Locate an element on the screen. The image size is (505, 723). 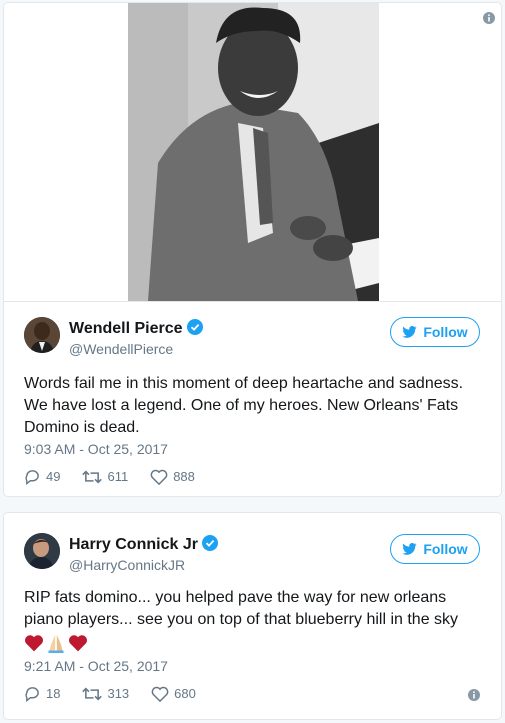
reply-action: 18 is located at coordinates (42, 693).